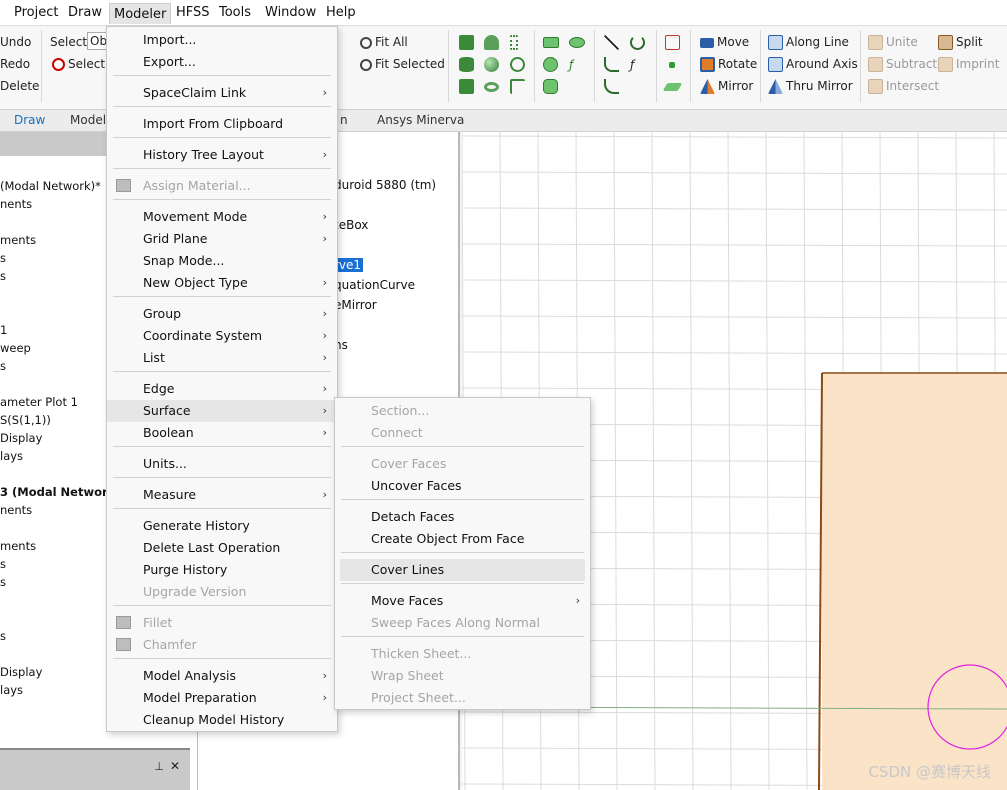 This screenshot has width=1007, height=790. What do you see at coordinates (222, 720) in the screenshot?
I see `modeler-menu-item: Cleanup Model History` at bounding box center [222, 720].